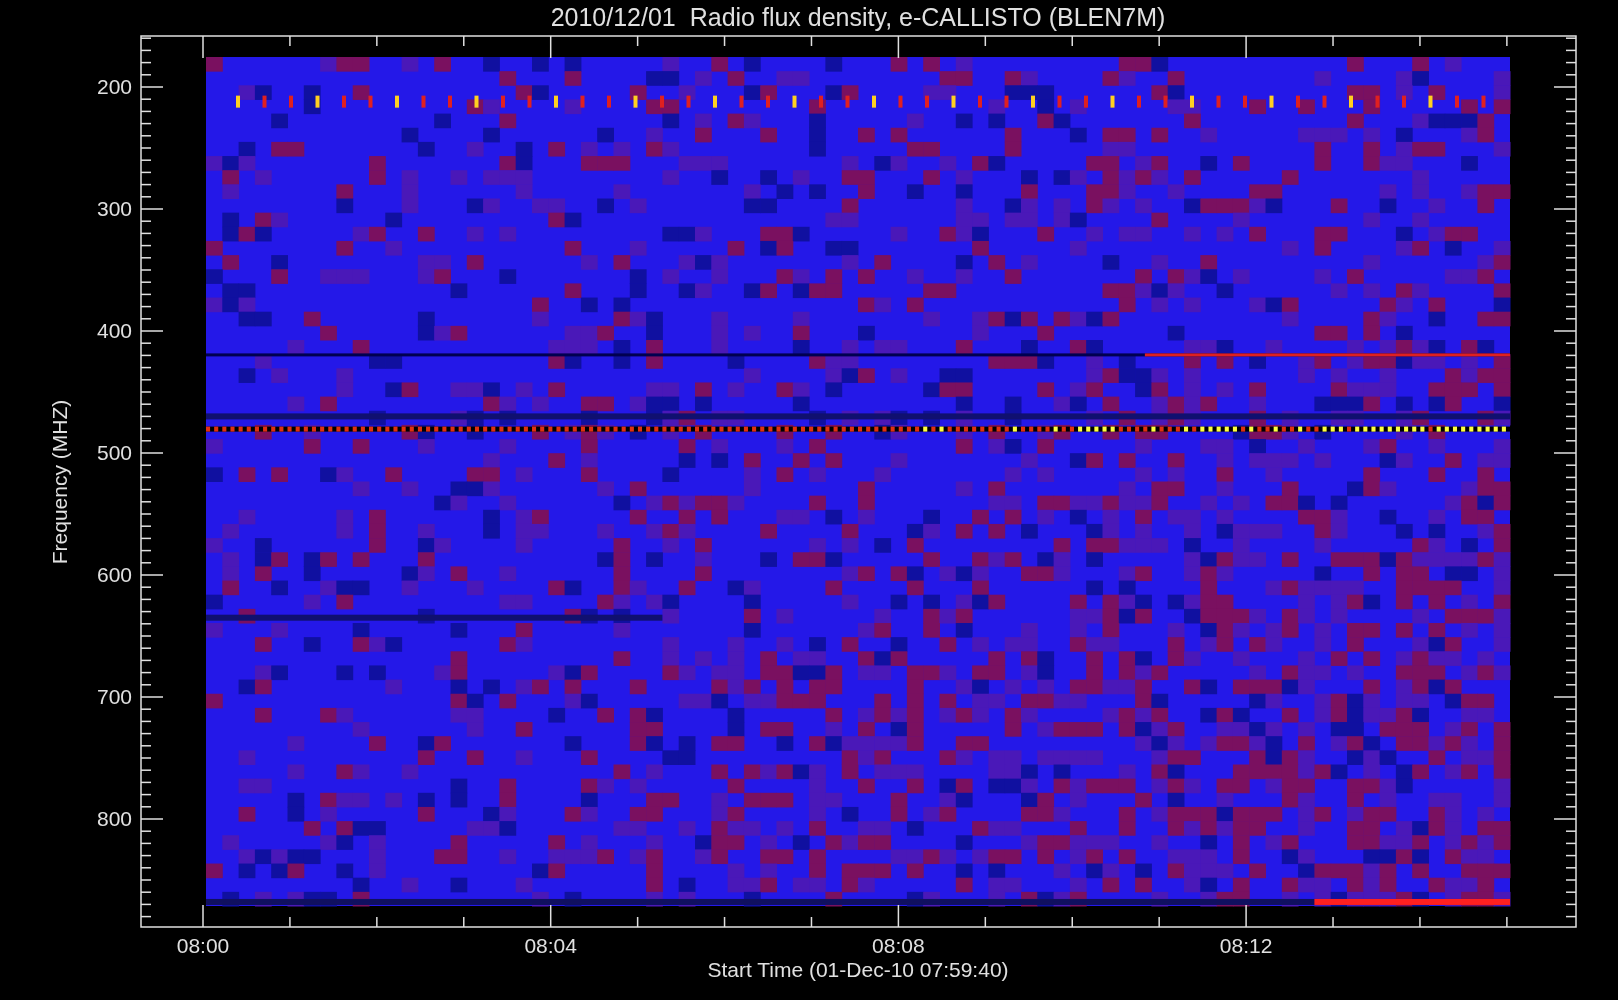 This screenshot has height=1000, width=1618. Describe the element at coordinates (113, 697) in the screenshot. I see `y-tick-label: 700` at that location.